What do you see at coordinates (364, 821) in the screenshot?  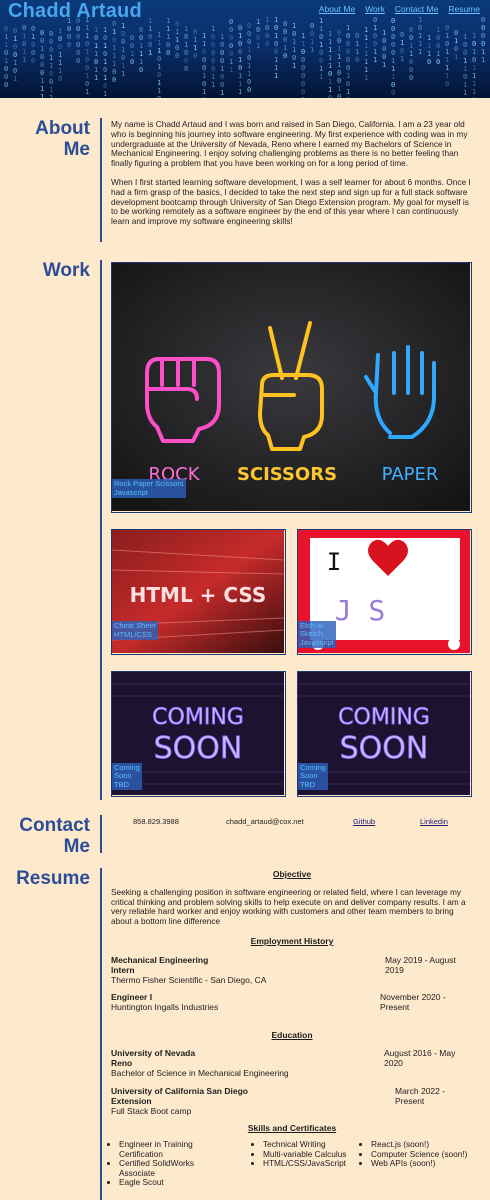 I see `github-link: Github` at bounding box center [364, 821].